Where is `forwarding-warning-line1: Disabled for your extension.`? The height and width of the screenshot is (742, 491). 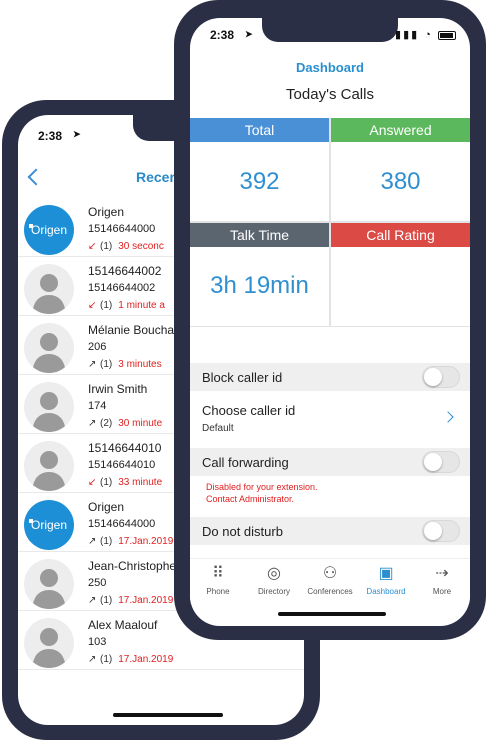 forwarding-warning-line1: Disabled for your extension. is located at coordinates (262, 487).